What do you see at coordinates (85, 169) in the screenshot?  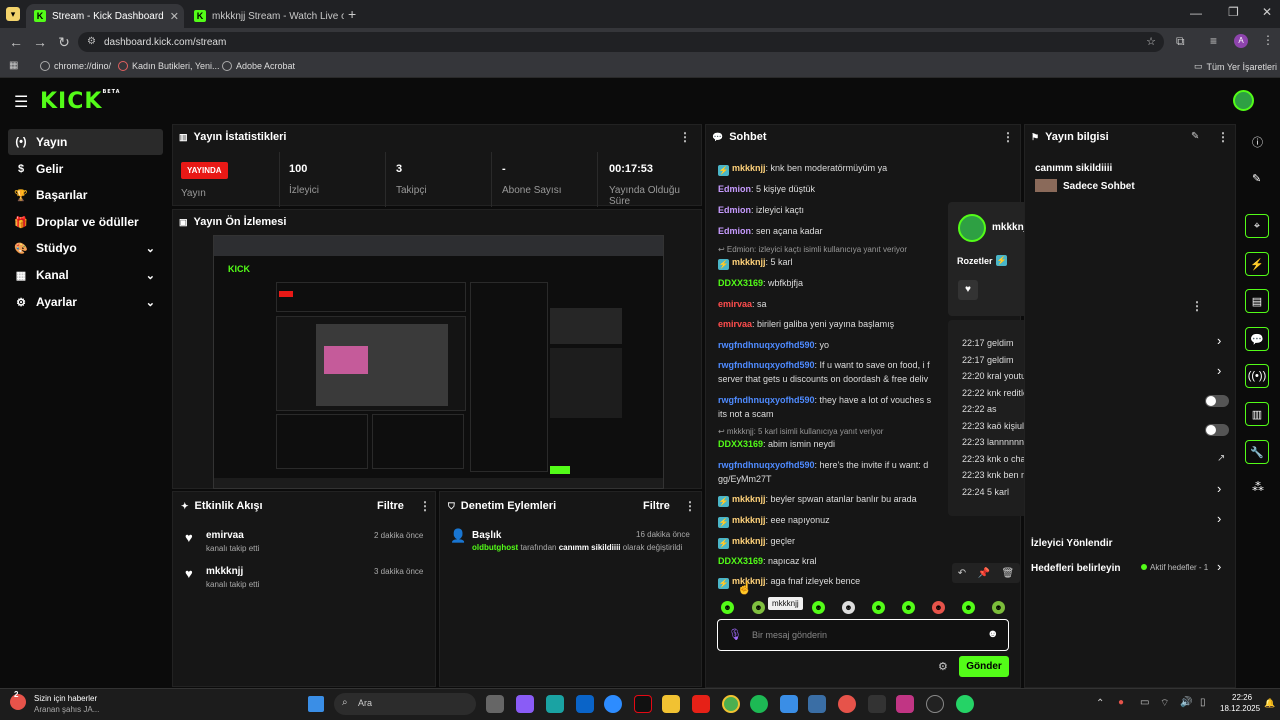 I see `sidebar-item-gelir: $ Gelir` at bounding box center [85, 169].